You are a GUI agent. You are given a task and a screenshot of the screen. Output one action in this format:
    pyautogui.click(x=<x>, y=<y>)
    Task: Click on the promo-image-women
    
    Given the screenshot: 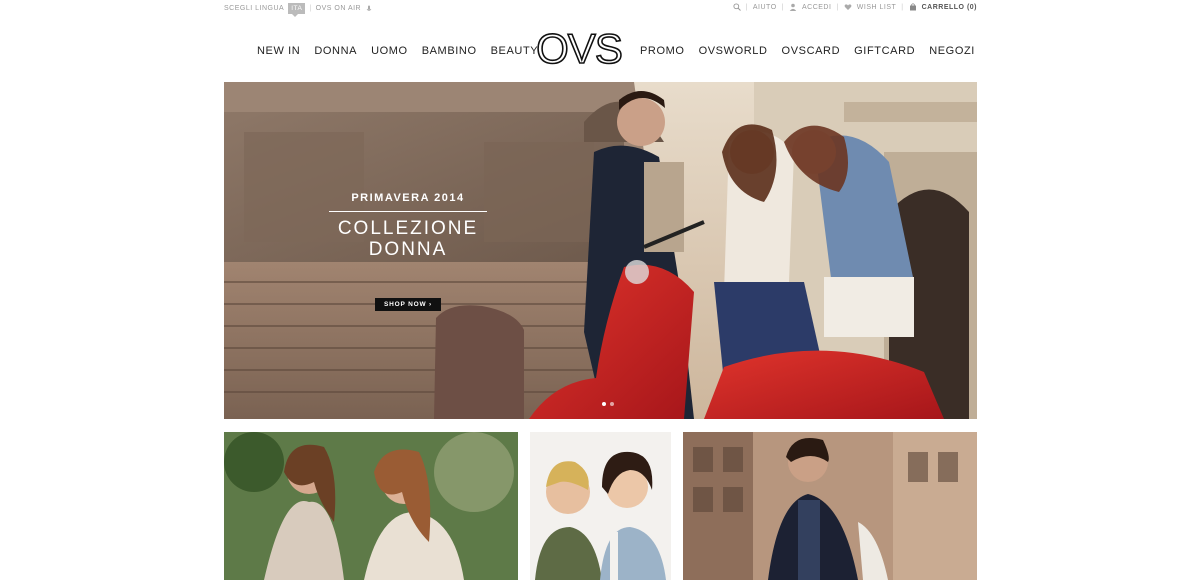 What is the action you would take?
    pyautogui.click(x=371, y=506)
    